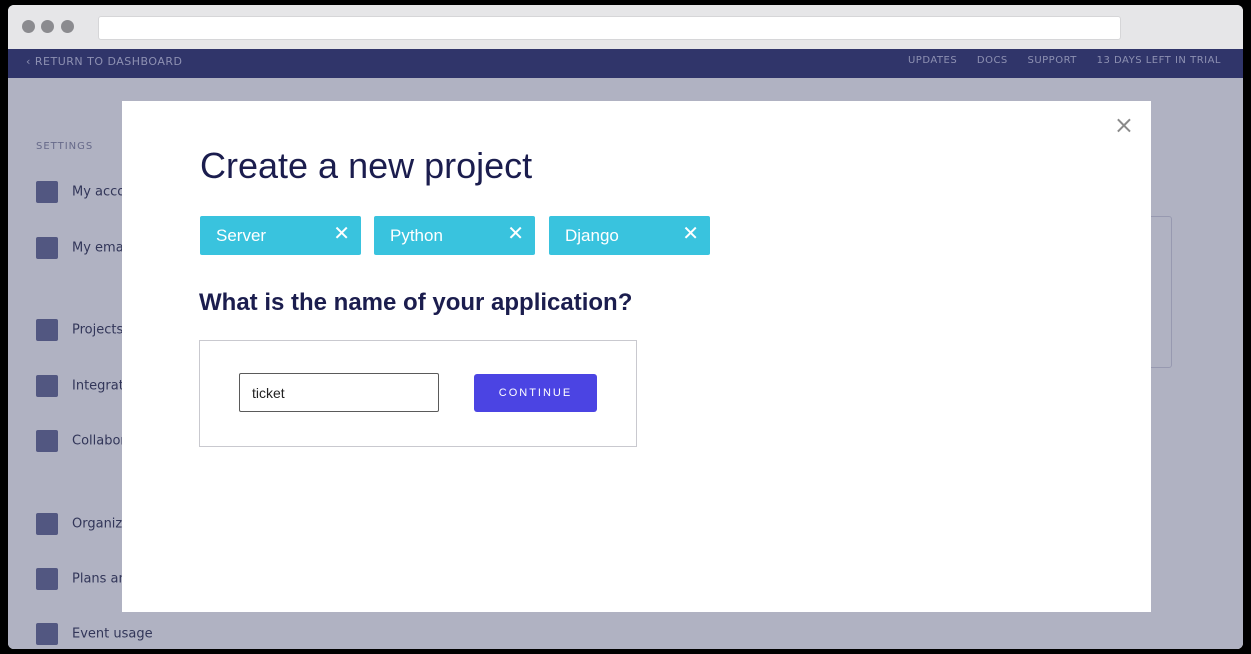 This screenshot has width=1251, height=654. Describe the element at coordinates (280, 235) in the screenshot. I see `tag-server: Server ✕` at that location.